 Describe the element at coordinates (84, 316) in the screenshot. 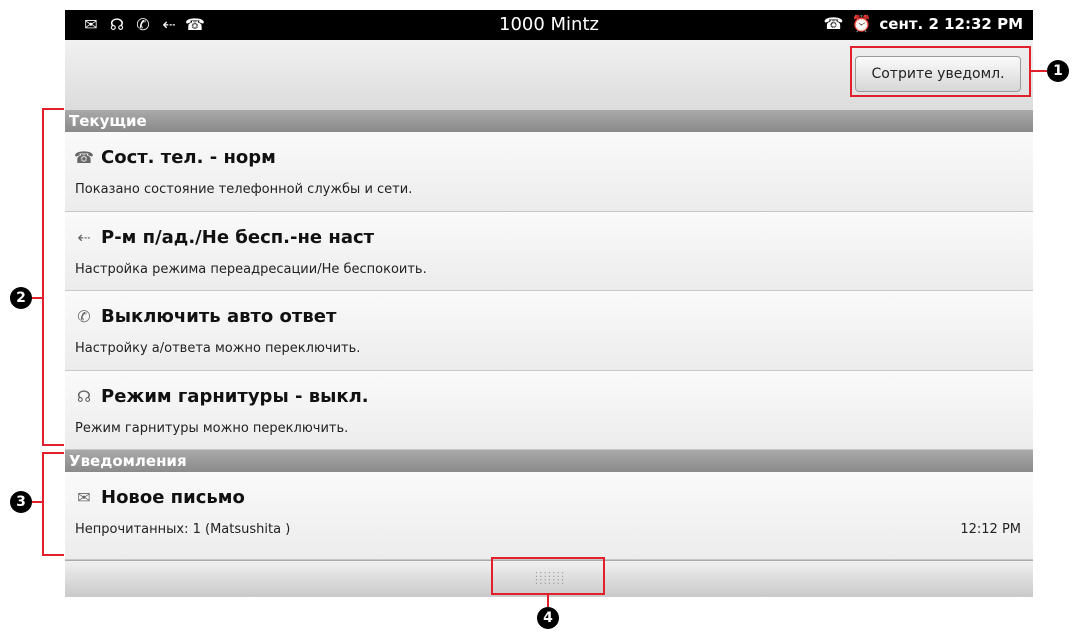

I see `auto-answer-off-icon: ✆` at that location.